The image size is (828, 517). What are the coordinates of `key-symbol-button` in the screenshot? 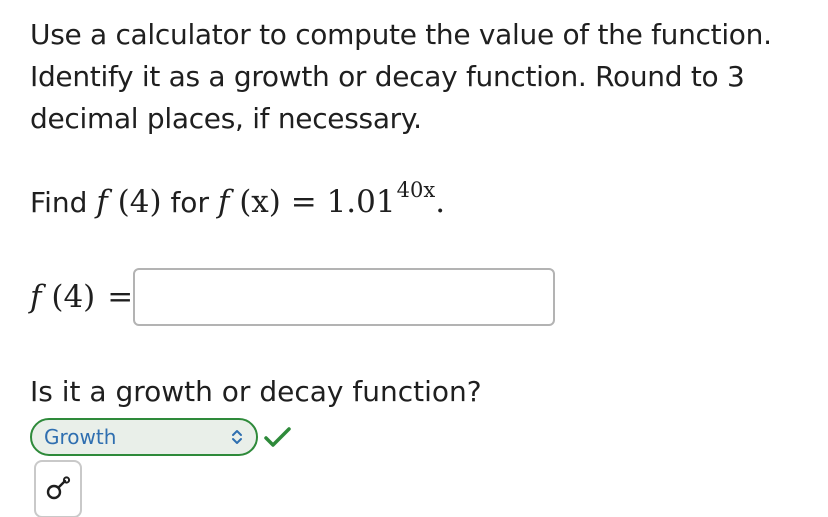 It's located at (58, 488).